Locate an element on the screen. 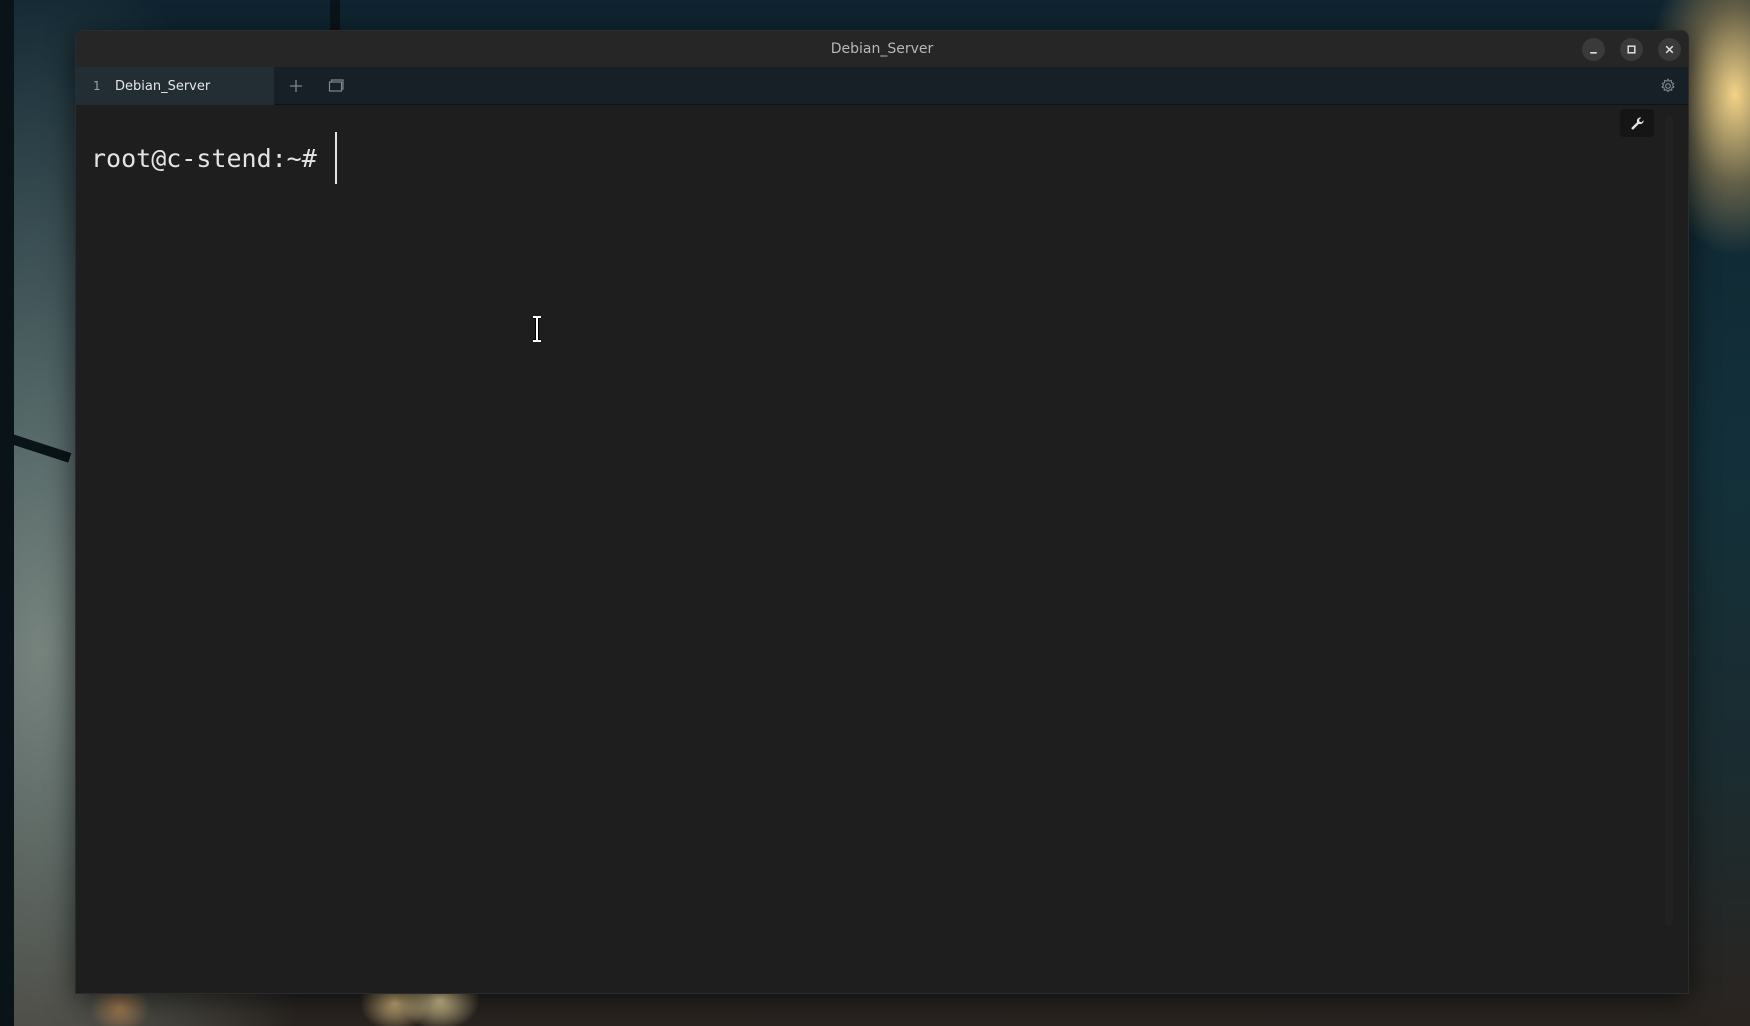 The height and width of the screenshot is (1026, 1750). plus-icon is located at coordinates (296, 86).